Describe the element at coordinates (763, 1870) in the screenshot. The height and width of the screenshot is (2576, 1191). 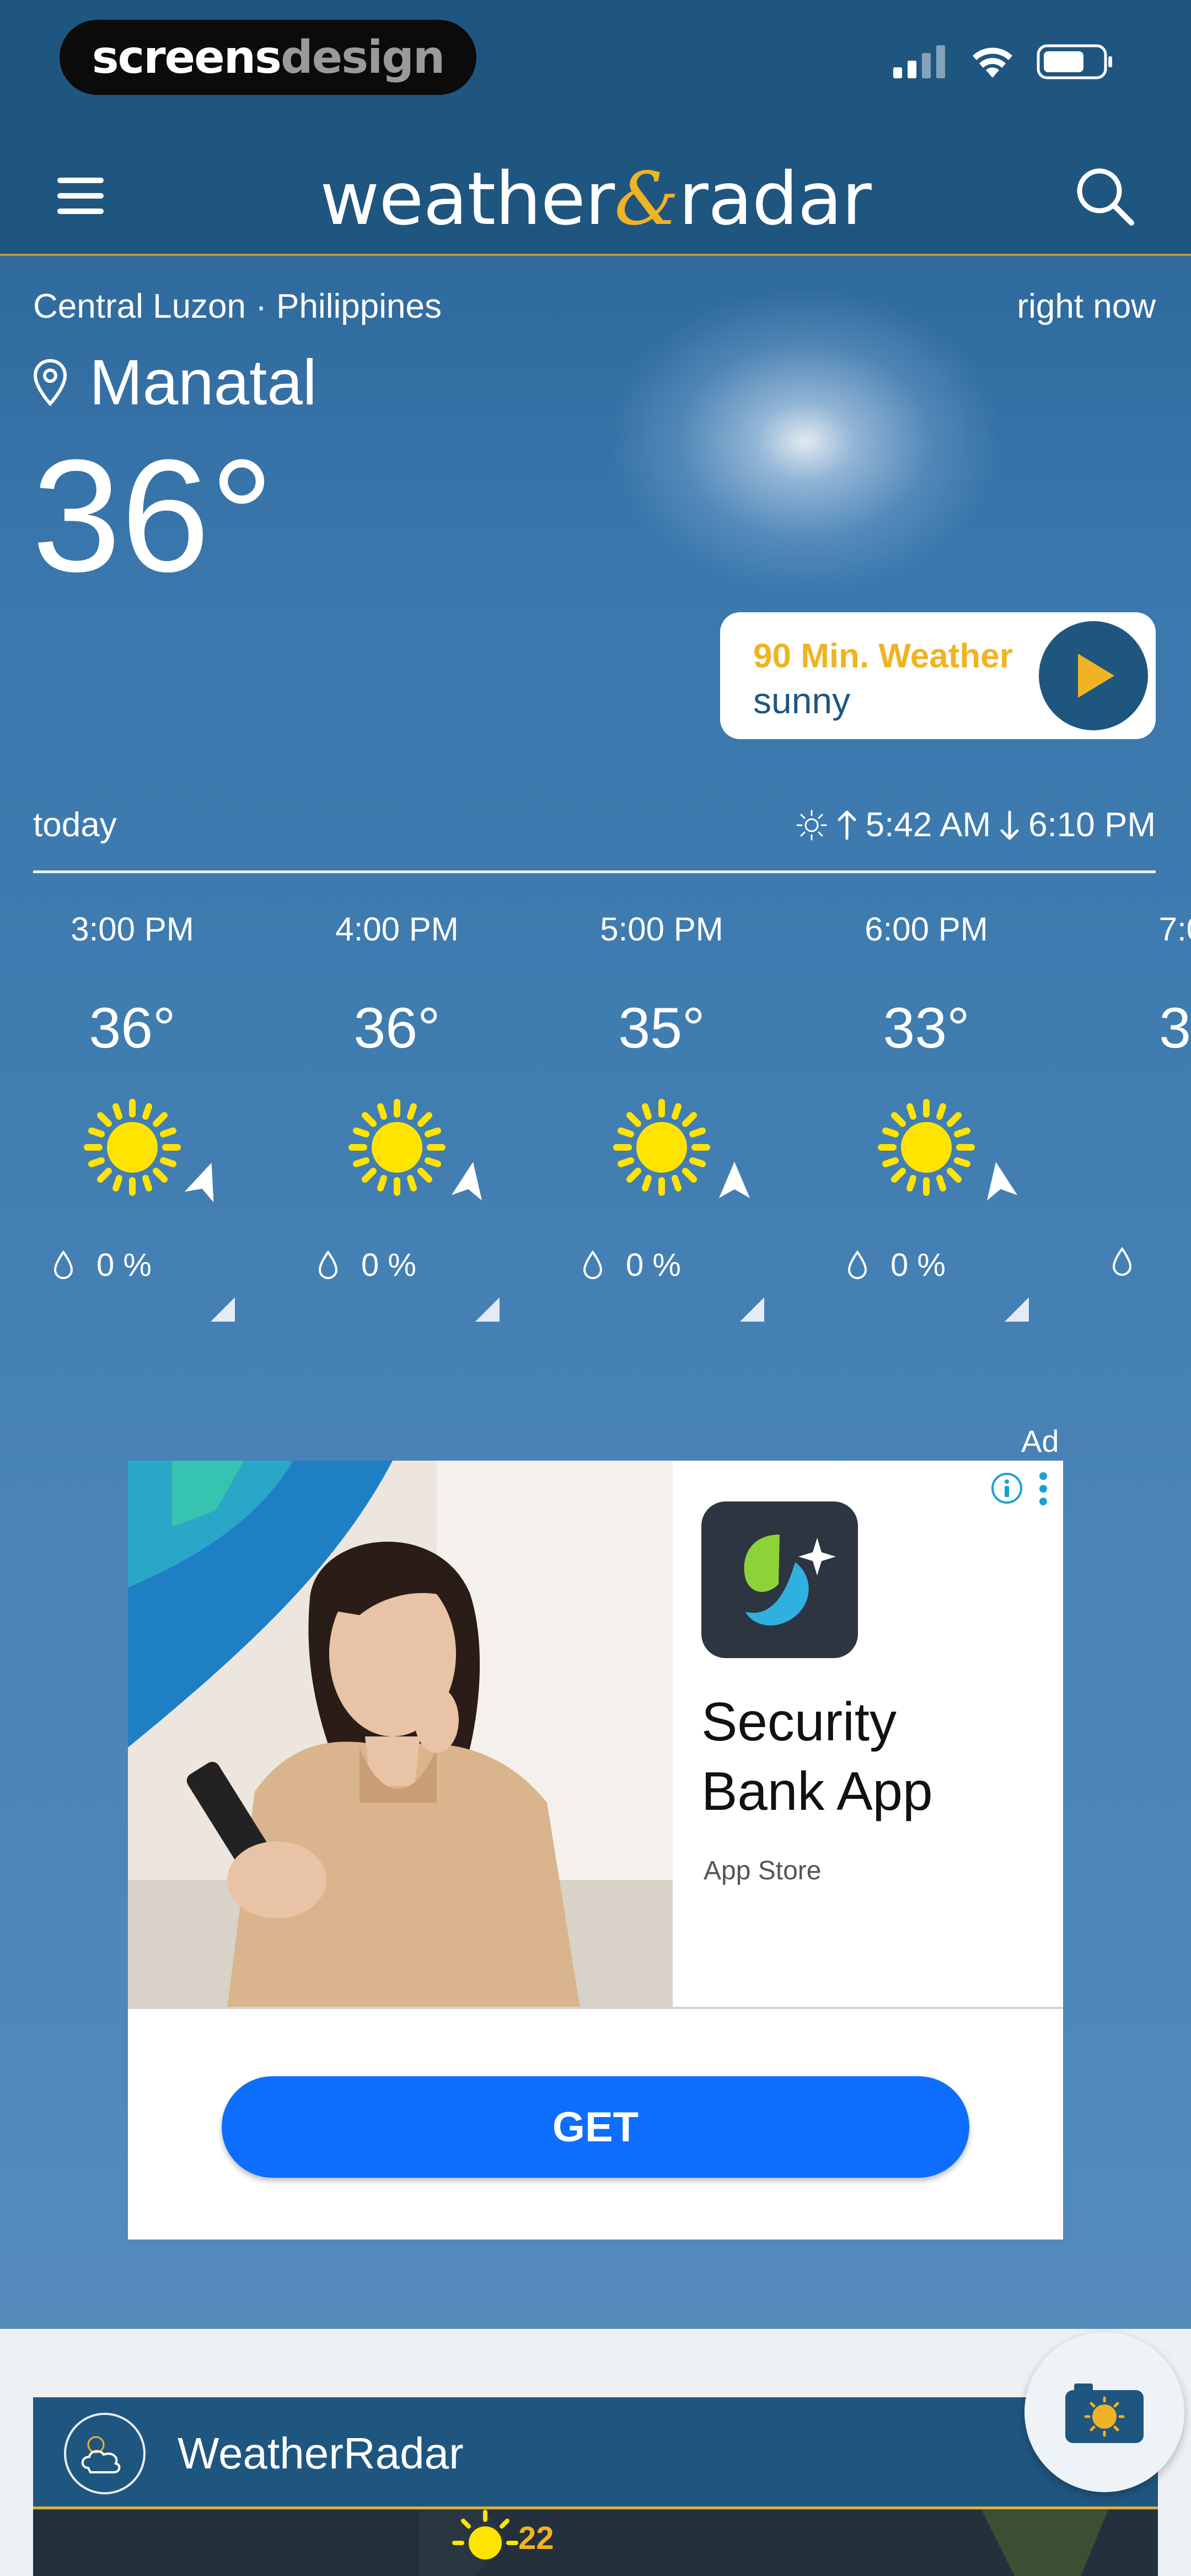
I see `ad-store-label: App Store` at that location.